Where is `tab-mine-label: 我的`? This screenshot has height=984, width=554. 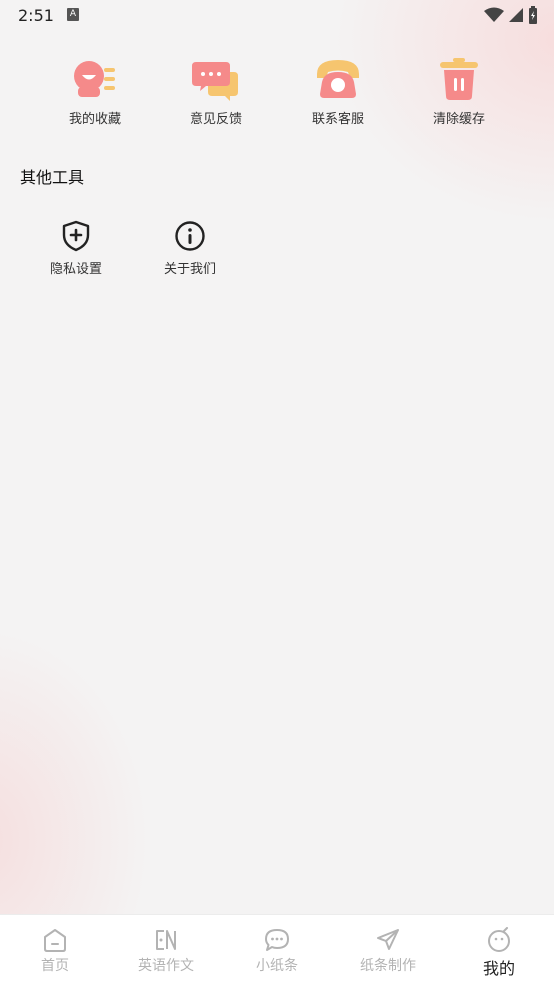 tab-mine-label: 我的 is located at coordinates (498, 968).